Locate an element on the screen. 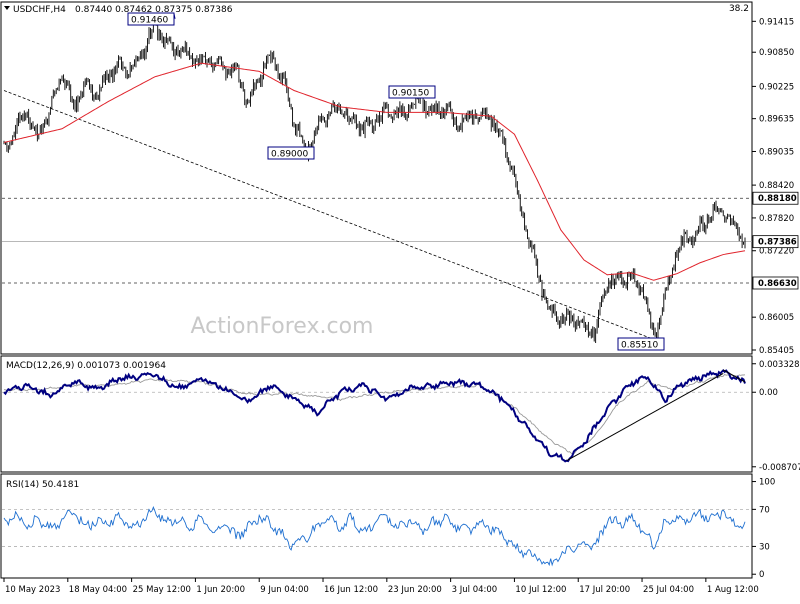  time-axis-label: 25 Jul 04:00 is located at coordinates (668, 590).